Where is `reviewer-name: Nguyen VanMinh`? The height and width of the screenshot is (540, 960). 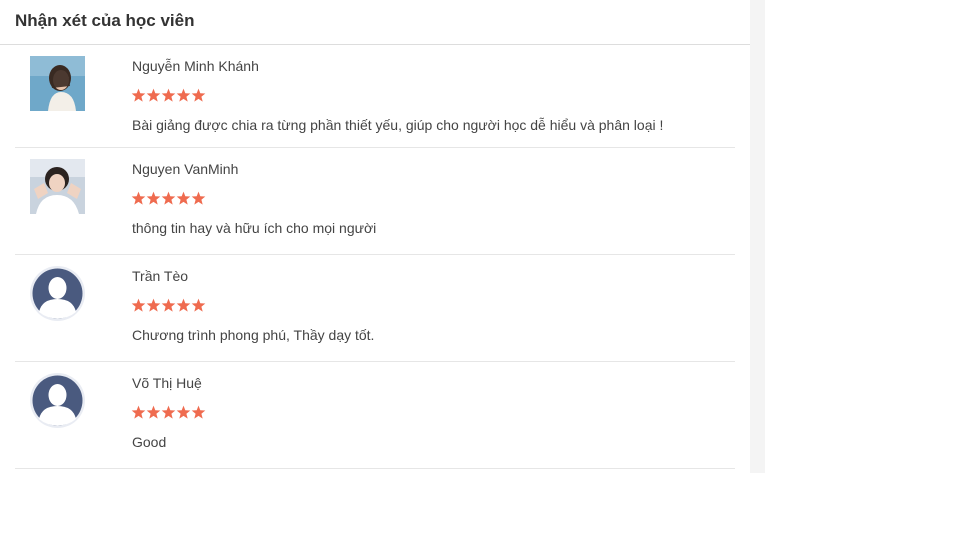
reviewer-name: Nguyen VanMinh is located at coordinates (185, 169).